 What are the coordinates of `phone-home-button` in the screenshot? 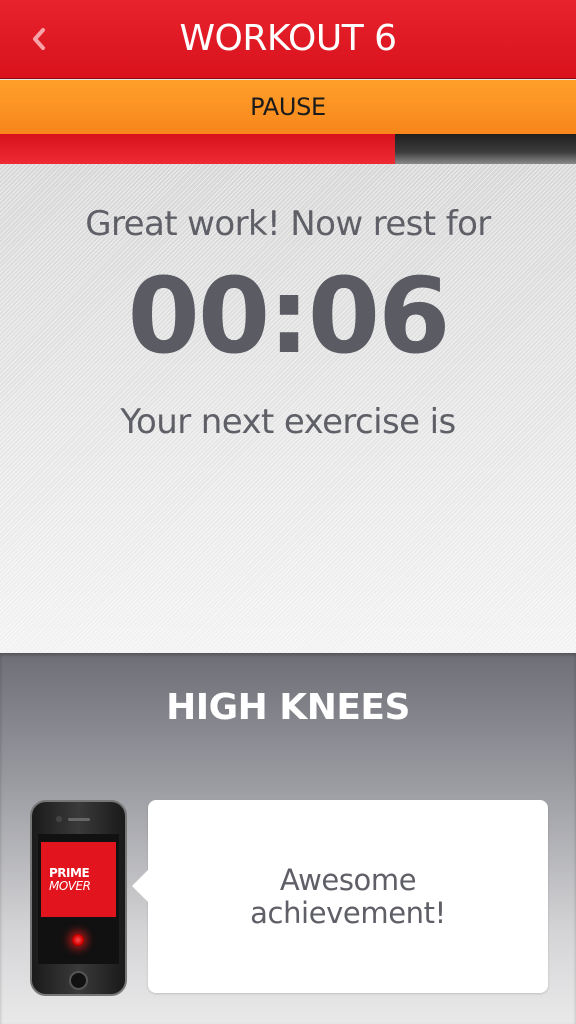 It's located at (78, 980).